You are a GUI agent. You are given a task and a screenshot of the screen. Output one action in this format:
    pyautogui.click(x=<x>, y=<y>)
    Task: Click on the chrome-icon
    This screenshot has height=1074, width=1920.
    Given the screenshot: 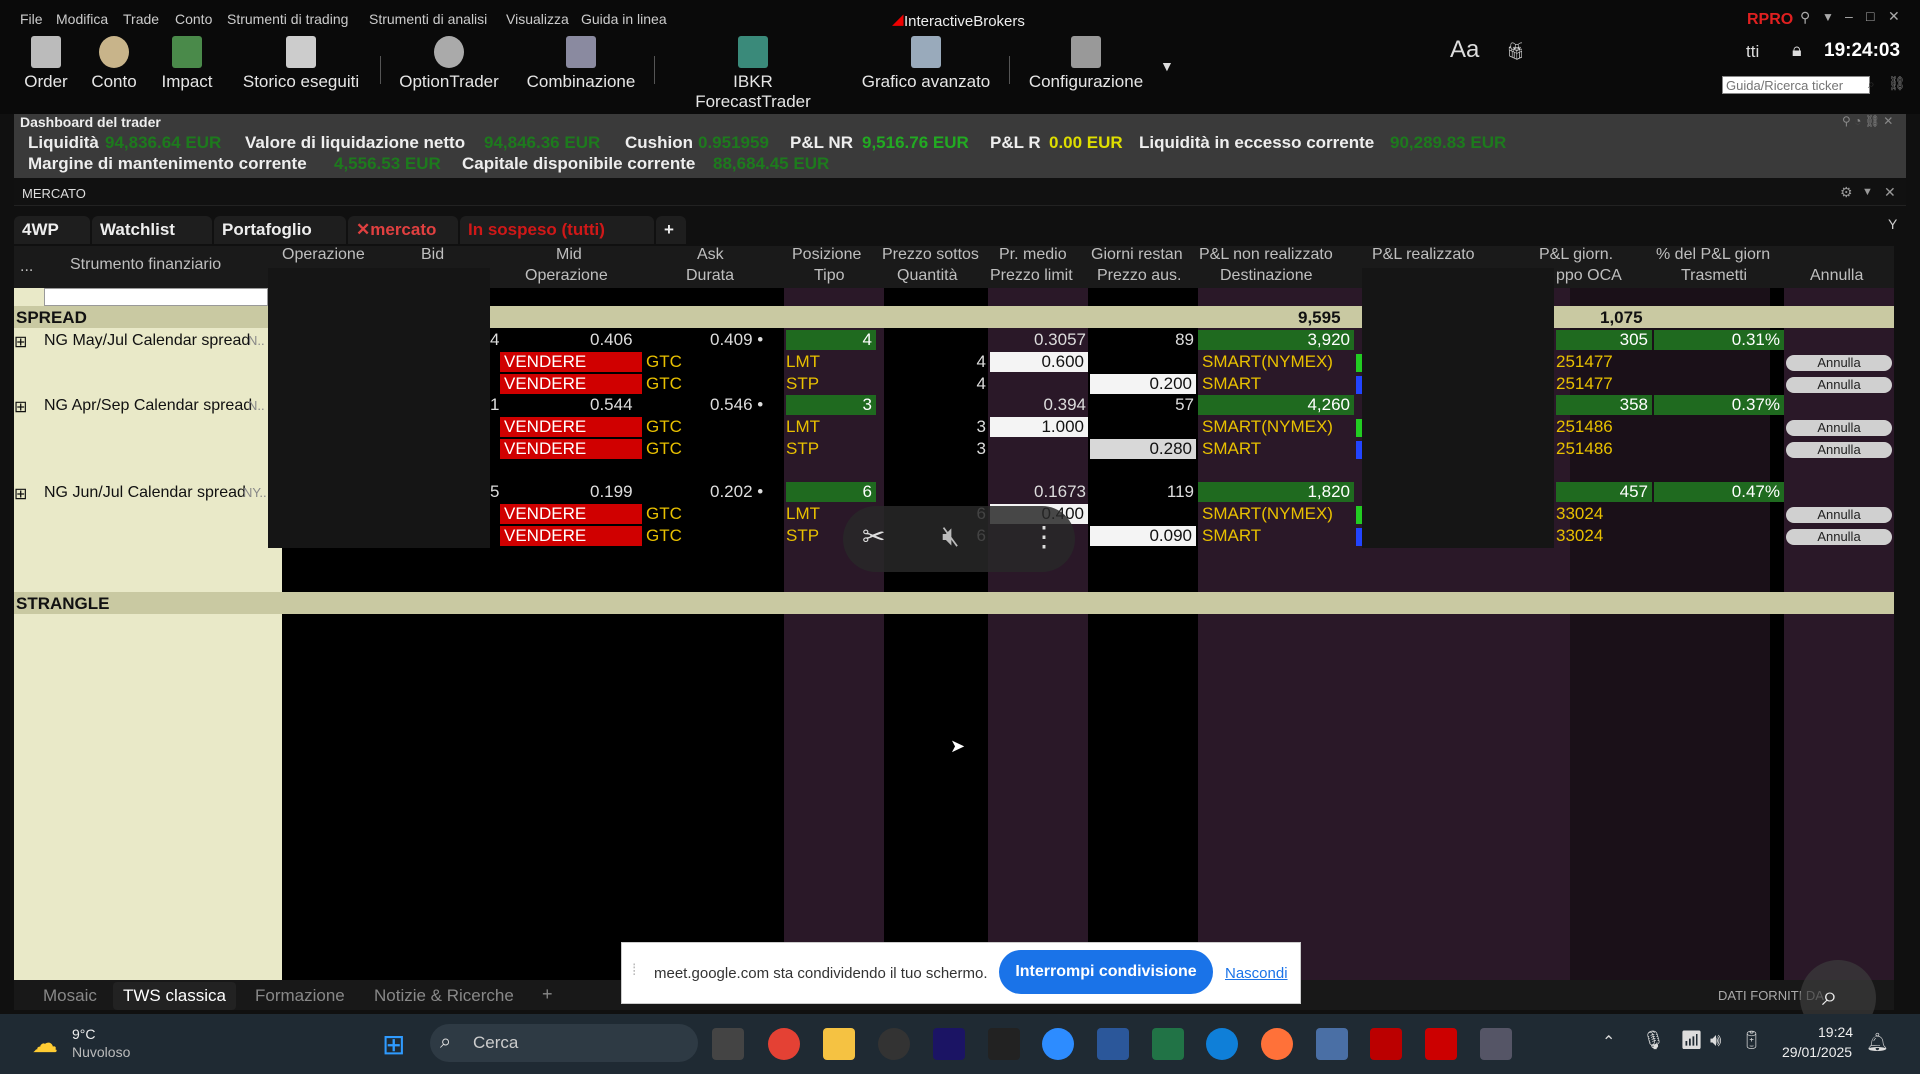 What is the action you would take?
    pyautogui.click(x=784, y=1044)
    